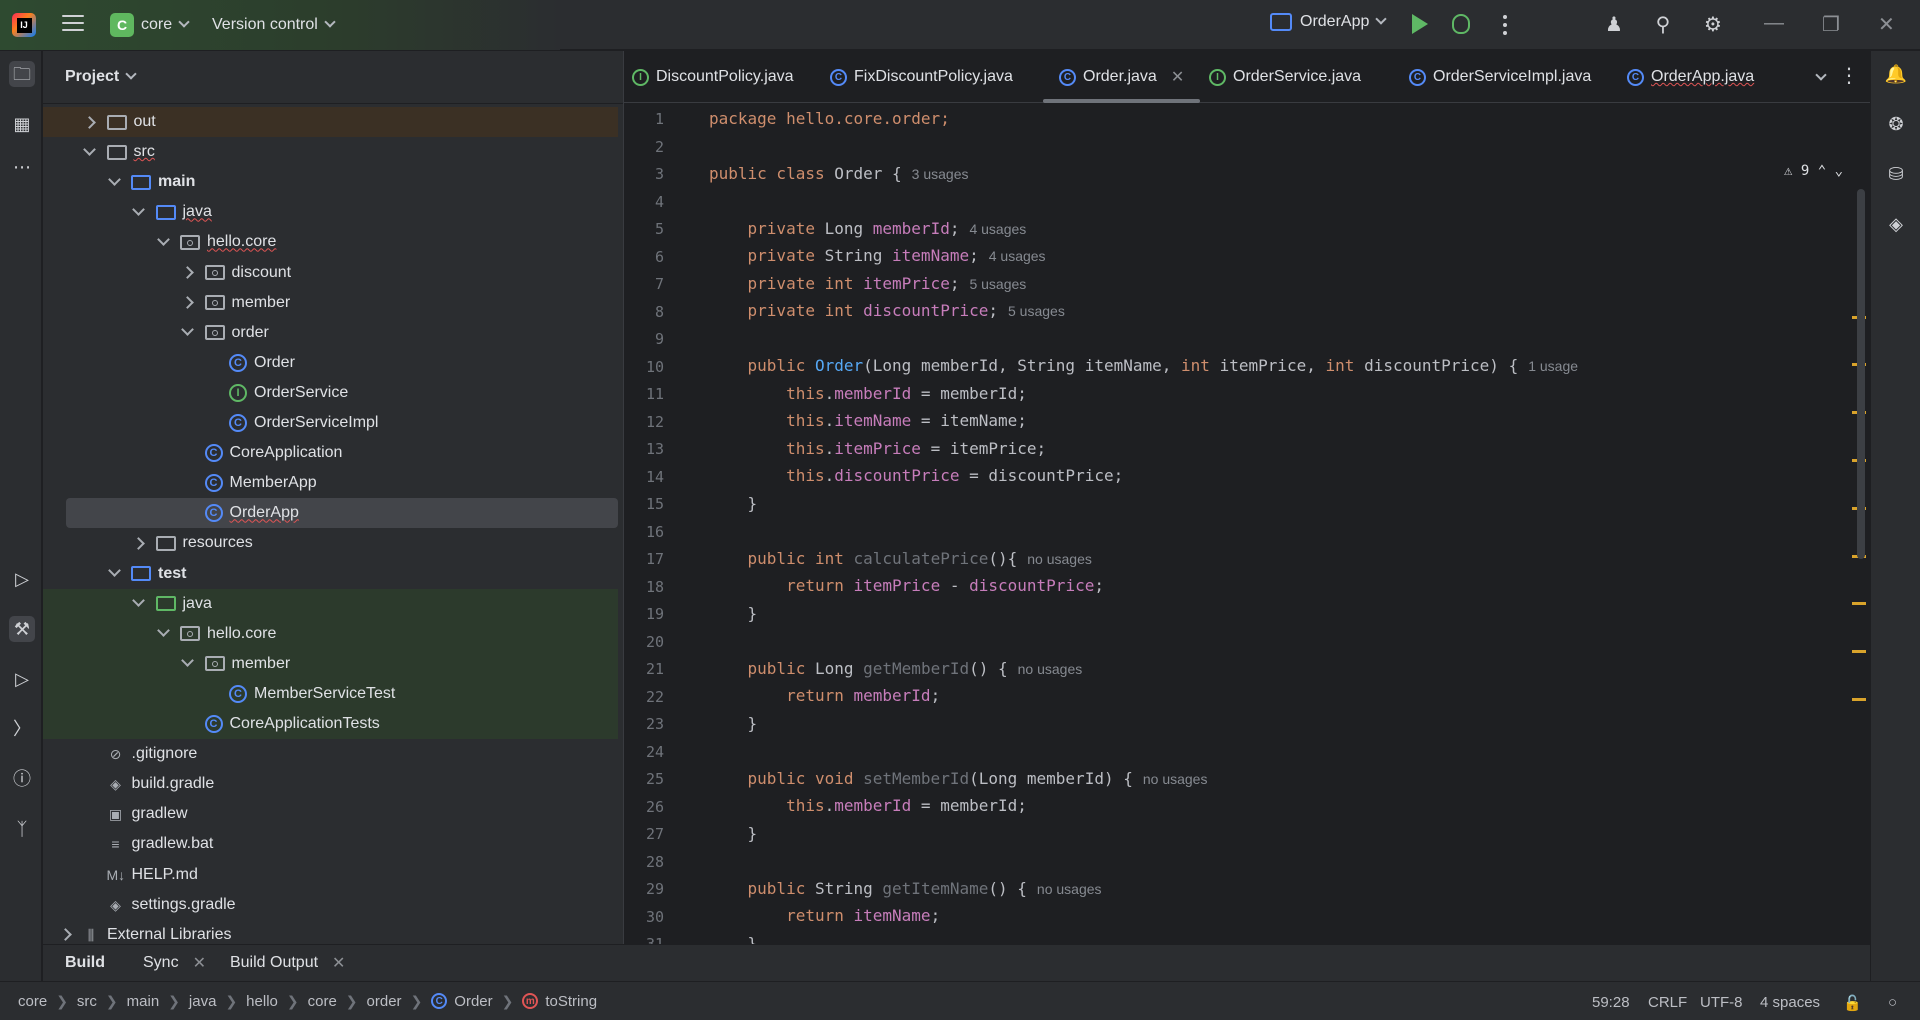 This screenshot has height=1020, width=1920. I want to click on ai-assistant-icon: ❂, so click(1896, 124).